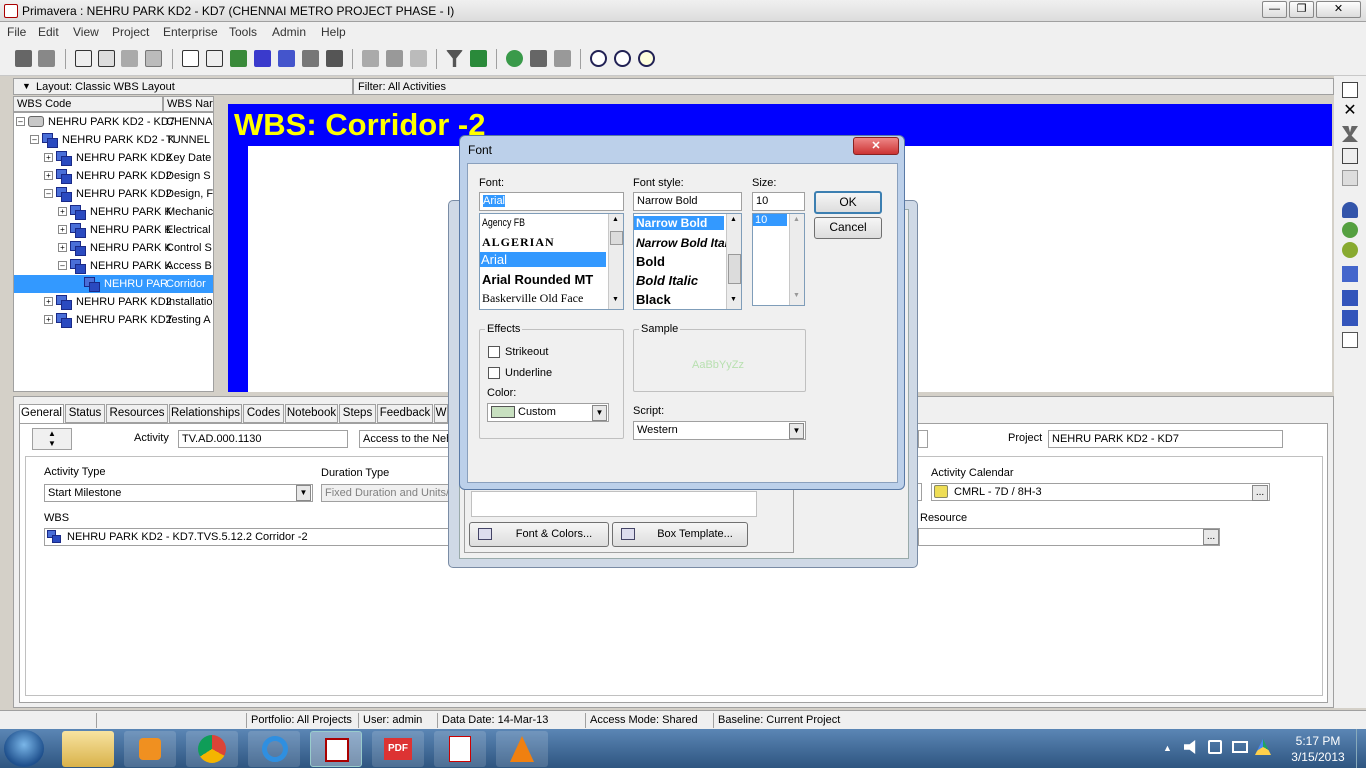 Image resolution: width=1366 pixels, height=768 pixels. I want to click on level-icon, so click(538, 58).